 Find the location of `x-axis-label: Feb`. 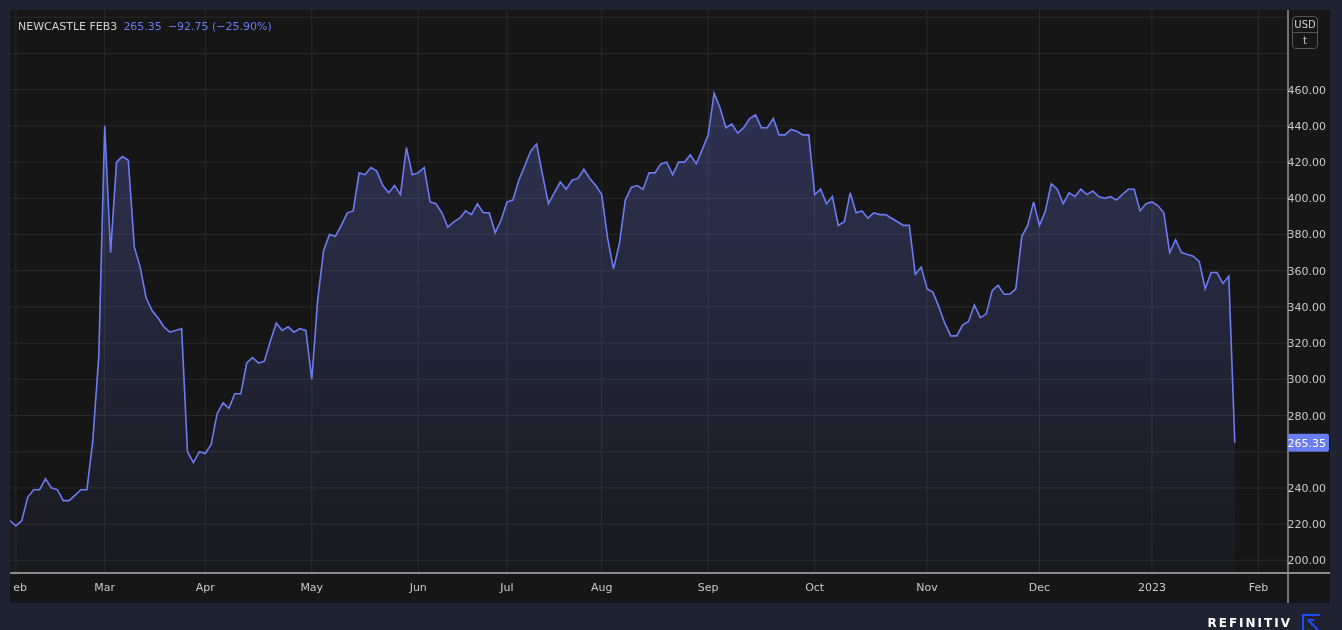

x-axis-label: Feb is located at coordinates (1258, 587).